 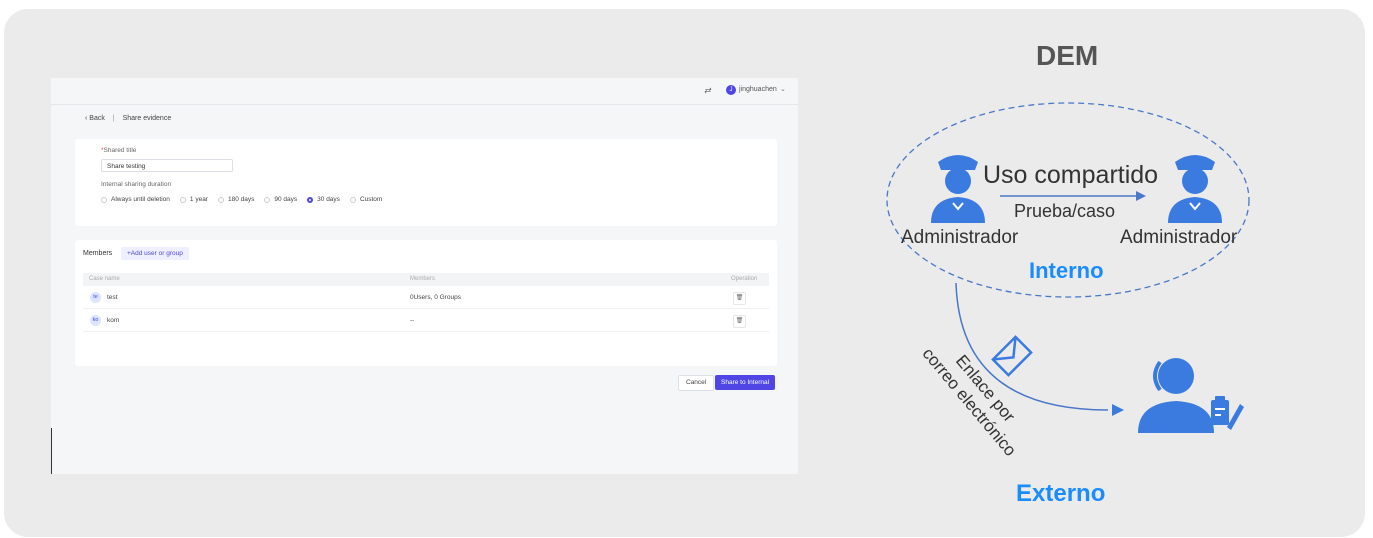 What do you see at coordinates (1067, 55) in the screenshot?
I see `diagram-title: DEM` at bounding box center [1067, 55].